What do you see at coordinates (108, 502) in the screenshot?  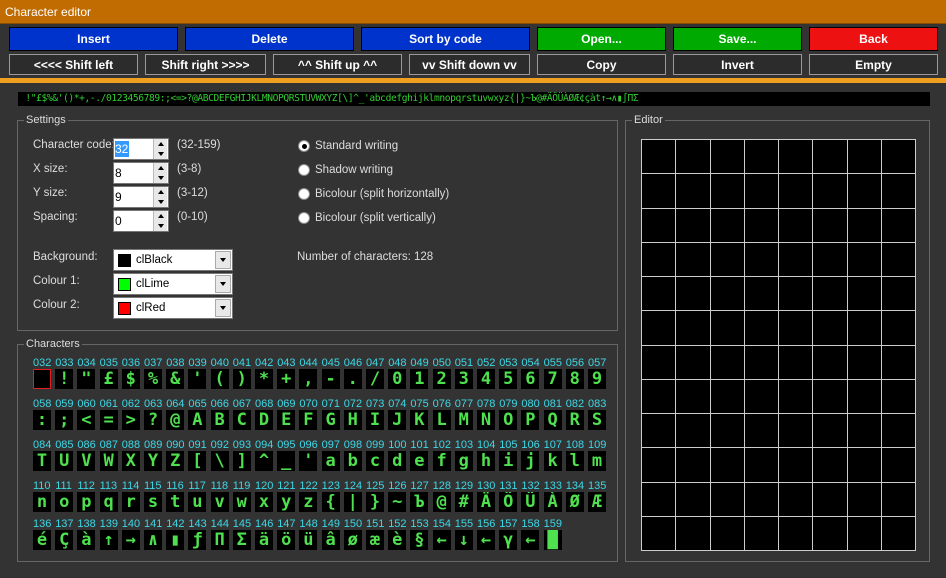 I see `character-cell: q` at bounding box center [108, 502].